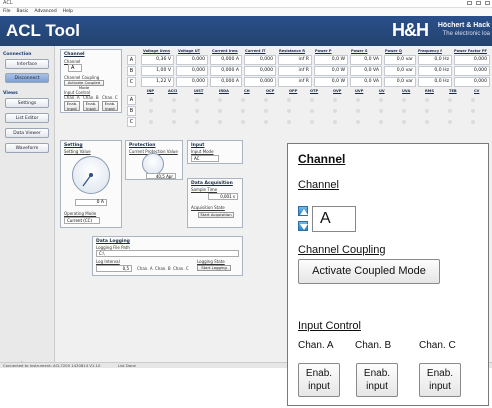  I want to click on setting-knob, so click(91, 175).